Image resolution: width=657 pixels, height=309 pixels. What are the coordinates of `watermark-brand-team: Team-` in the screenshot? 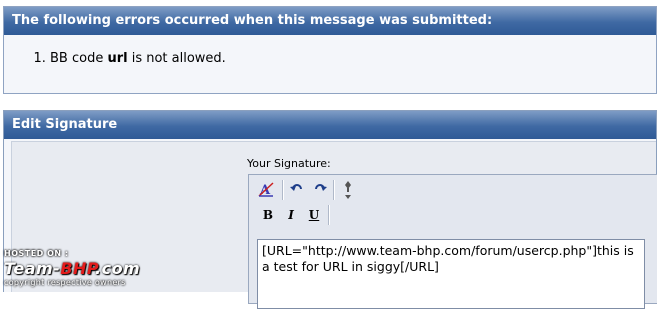 It's located at (32, 268).